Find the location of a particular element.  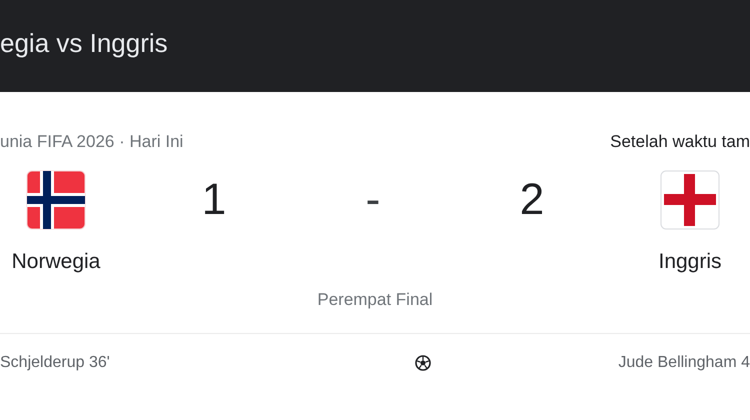

goal-scorer: Schjelderup 36' is located at coordinates (55, 363).